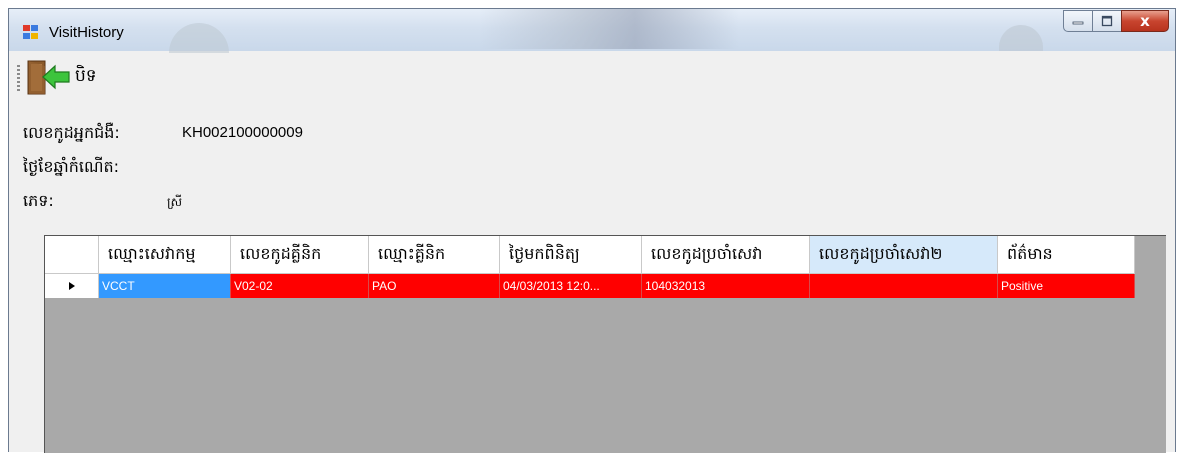 The height and width of the screenshot is (453, 1184). I want to click on maximize-button, so click(1107, 21).